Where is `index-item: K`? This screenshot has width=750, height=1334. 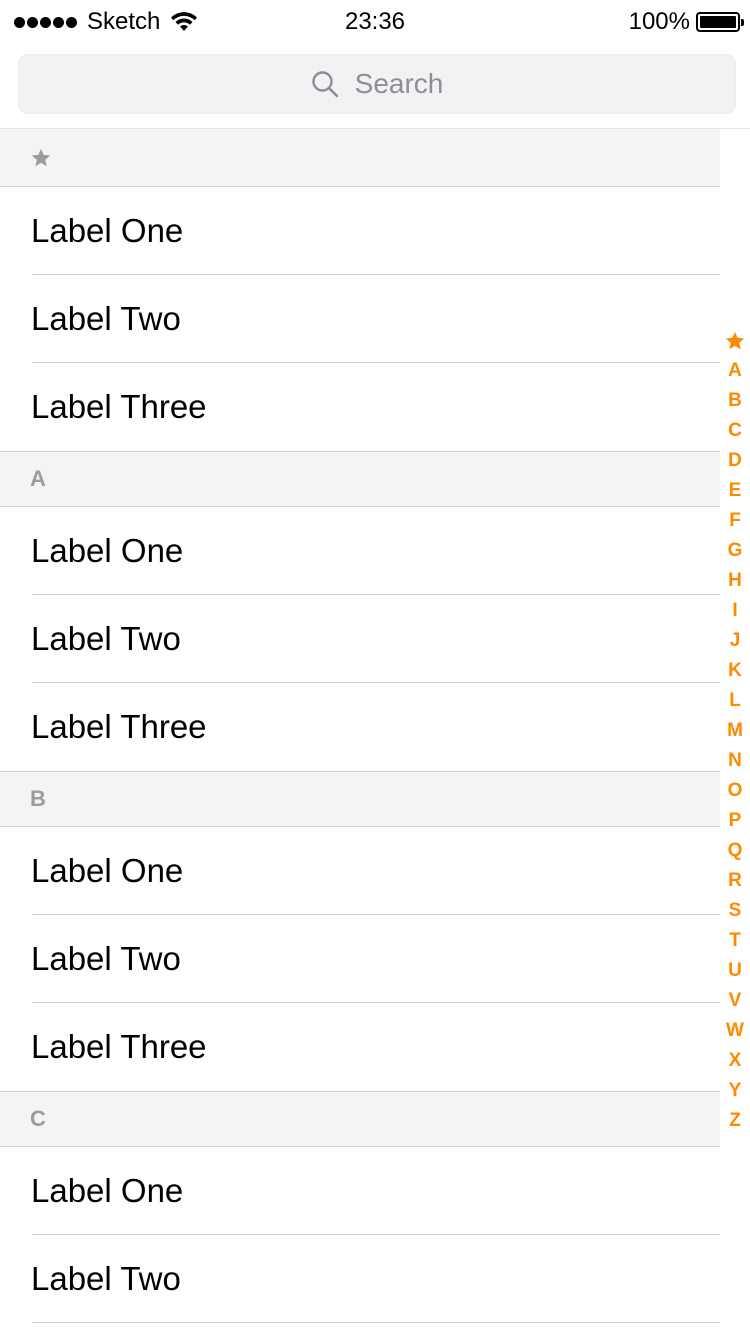
index-item: K is located at coordinates (735, 671).